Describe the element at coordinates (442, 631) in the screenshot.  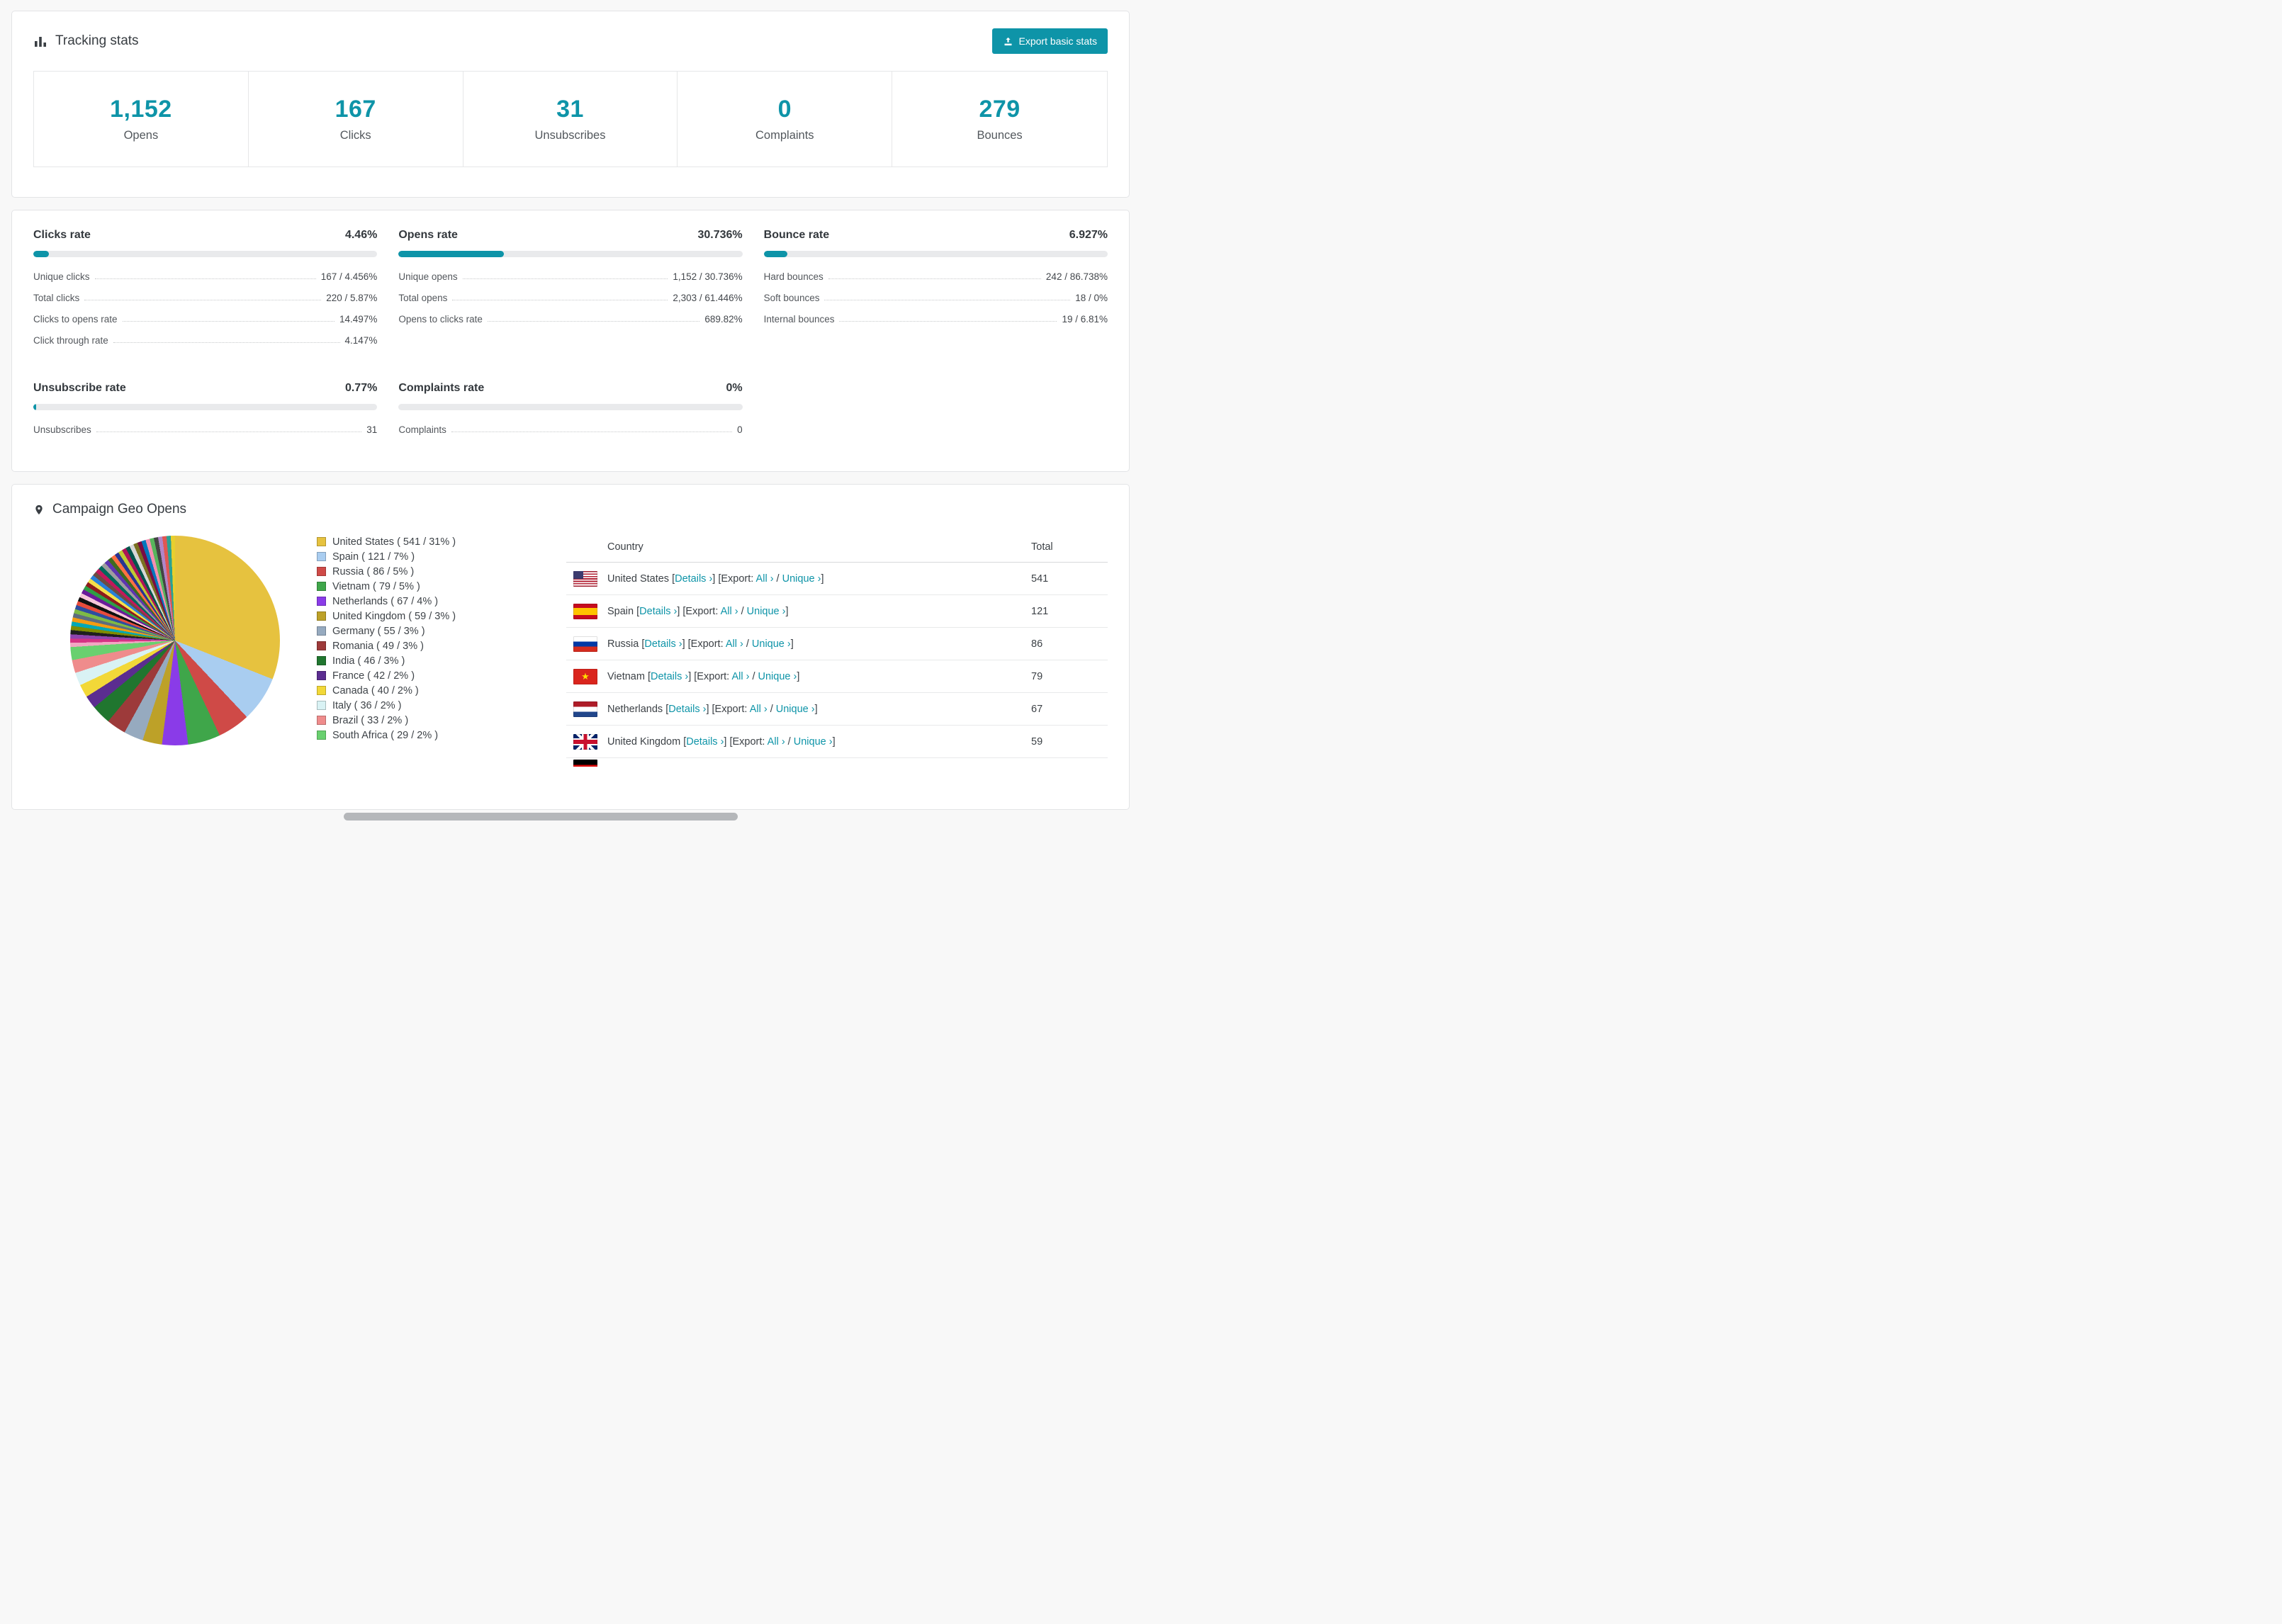
I see `legend-item: Germany ( 55 / 3% )` at that location.